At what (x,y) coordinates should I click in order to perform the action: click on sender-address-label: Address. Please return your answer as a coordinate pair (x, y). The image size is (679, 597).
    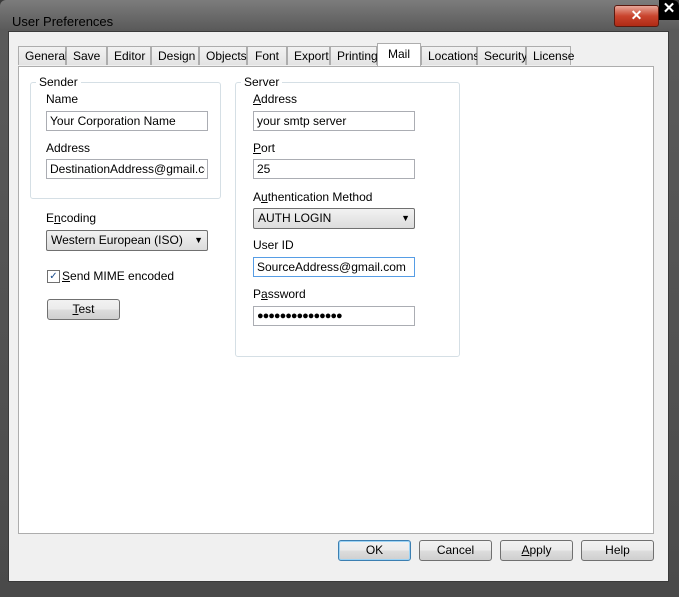
    Looking at the image, I should click on (68, 148).